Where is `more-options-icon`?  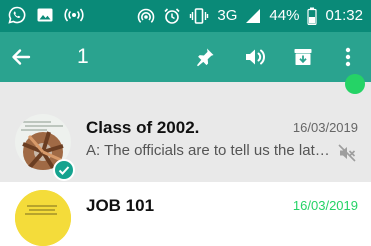 more-options-icon is located at coordinates (348, 57).